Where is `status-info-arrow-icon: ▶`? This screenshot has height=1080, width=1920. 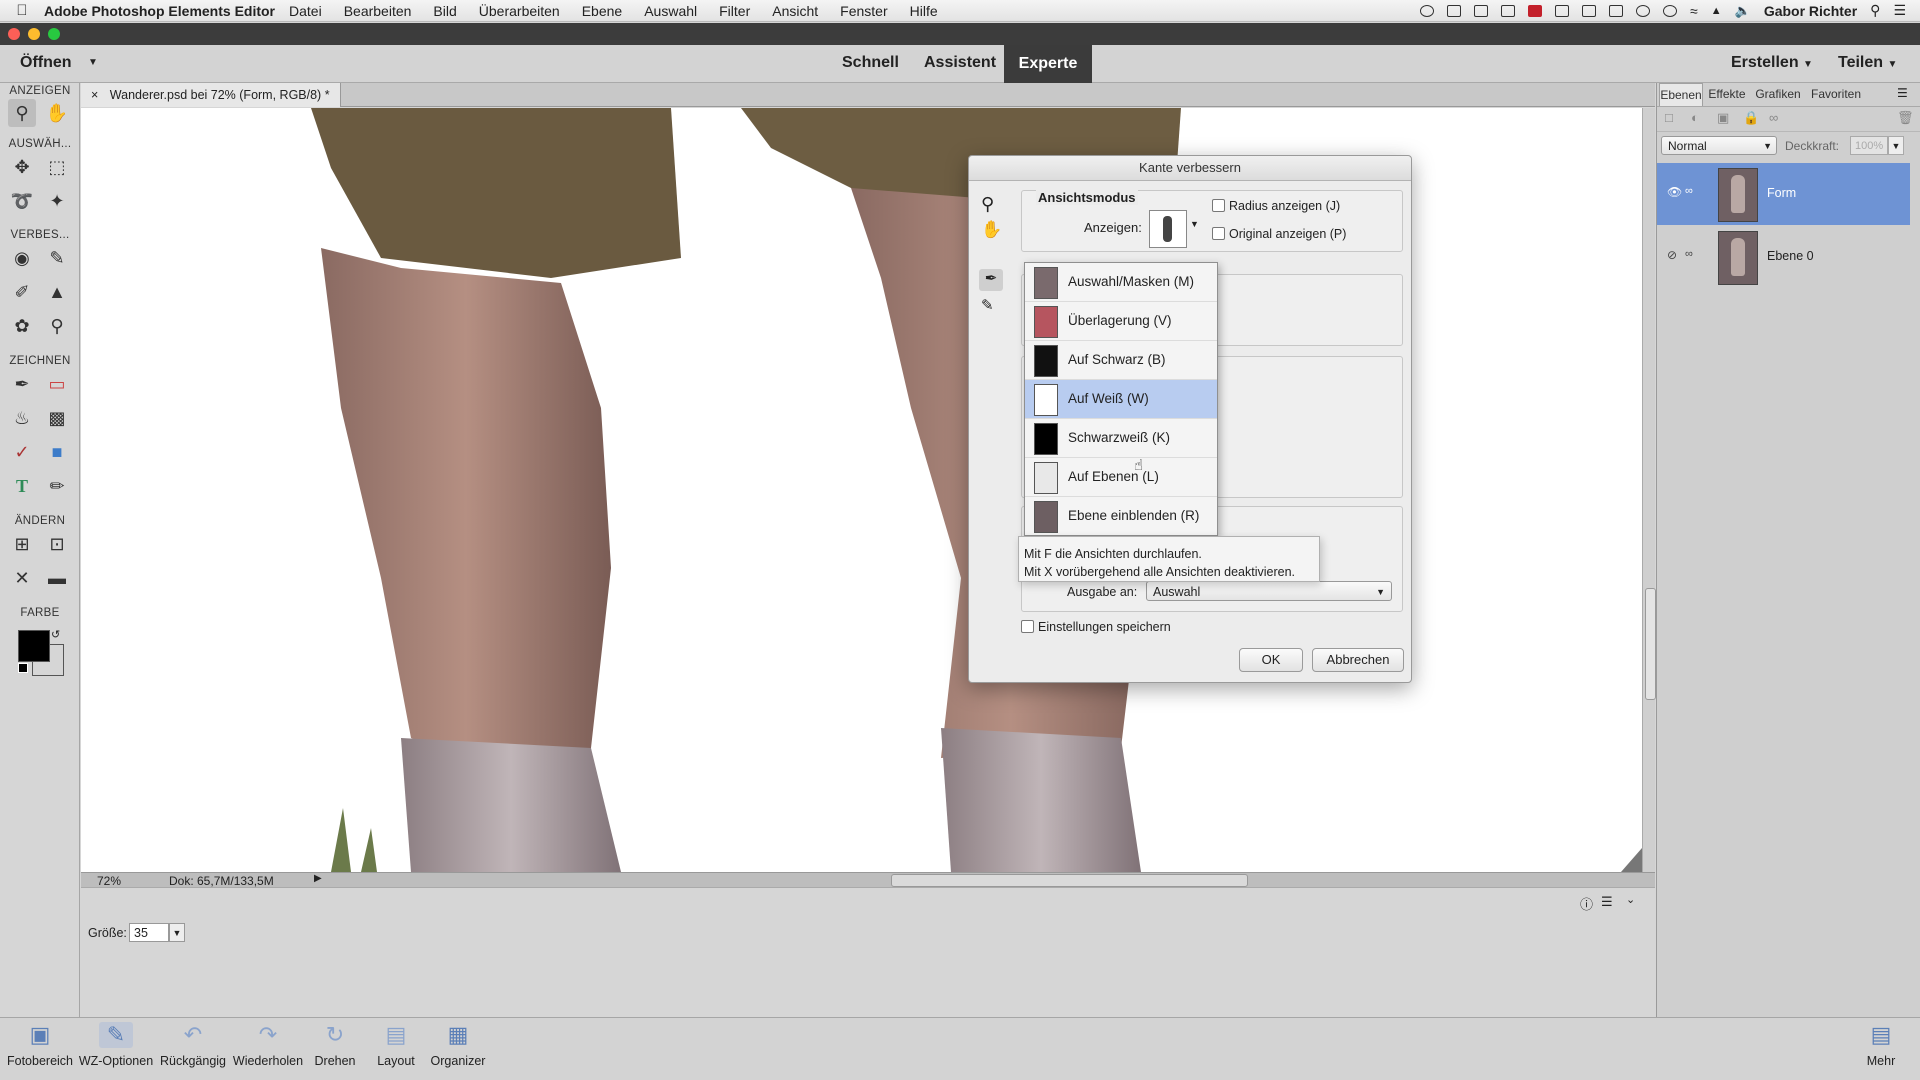 status-info-arrow-icon: ▶ is located at coordinates (318, 878).